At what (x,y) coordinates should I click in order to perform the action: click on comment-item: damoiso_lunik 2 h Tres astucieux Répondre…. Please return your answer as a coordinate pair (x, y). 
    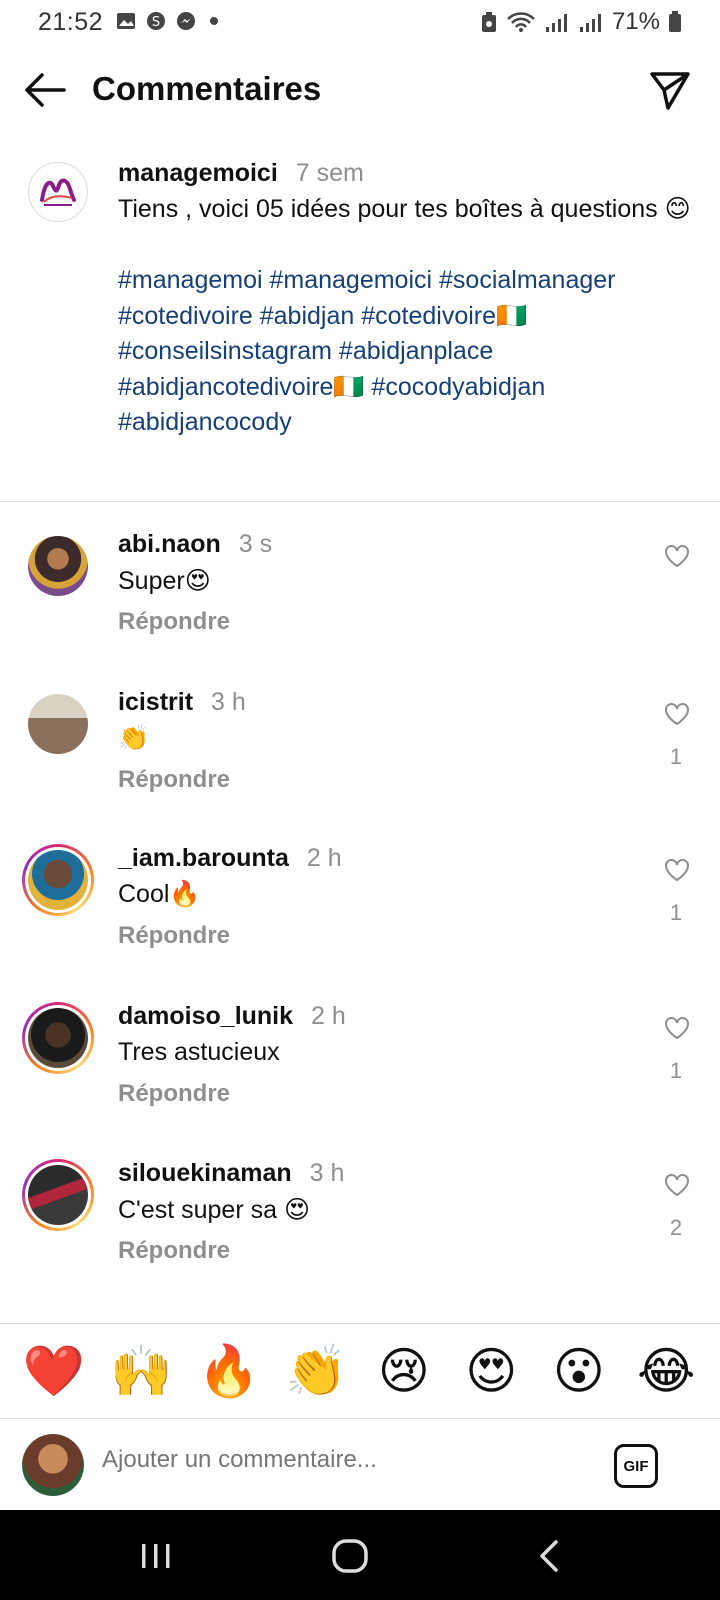
    Looking at the image, I should click on (360, 1075).